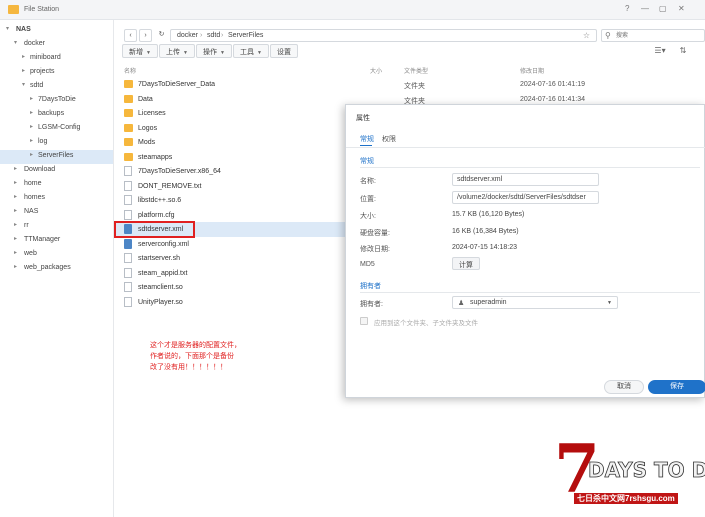 The image size is (705, 517). I want to click on breadcrumb-sdtd: sdtd, so click(213, 35).